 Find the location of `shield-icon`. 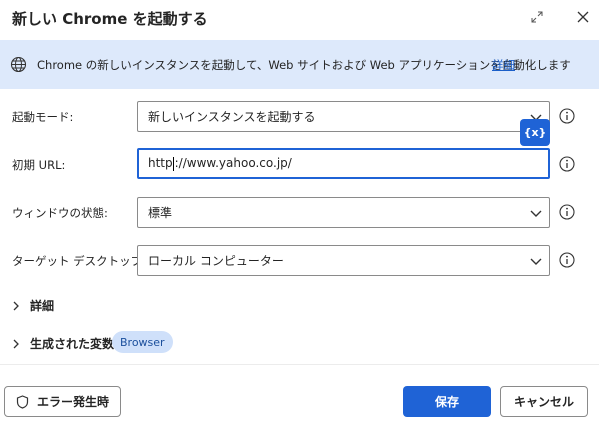

shield-icon is located at coordinates (22, 401).